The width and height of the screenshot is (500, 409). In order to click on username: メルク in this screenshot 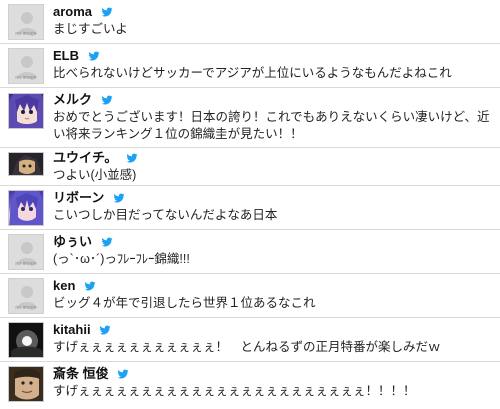, I will do `click(83, 100)`.